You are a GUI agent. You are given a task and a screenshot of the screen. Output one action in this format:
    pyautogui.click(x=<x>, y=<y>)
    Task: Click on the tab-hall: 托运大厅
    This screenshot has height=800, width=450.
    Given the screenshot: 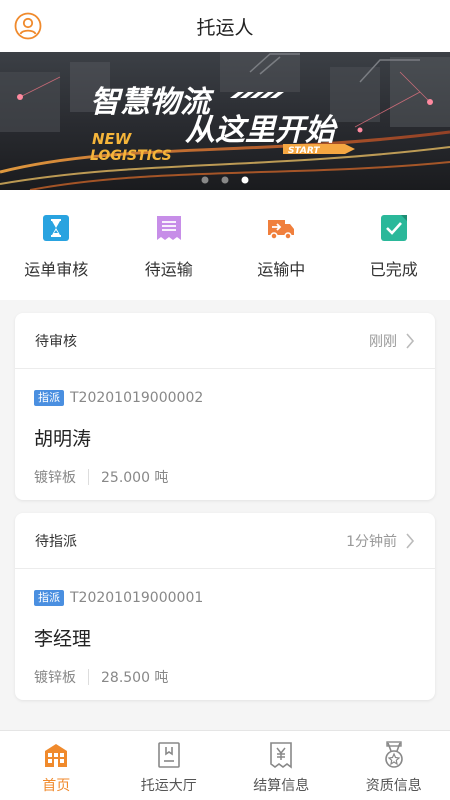 What is the action you would take?
    pyautogui.click(x=169, y=765)
    